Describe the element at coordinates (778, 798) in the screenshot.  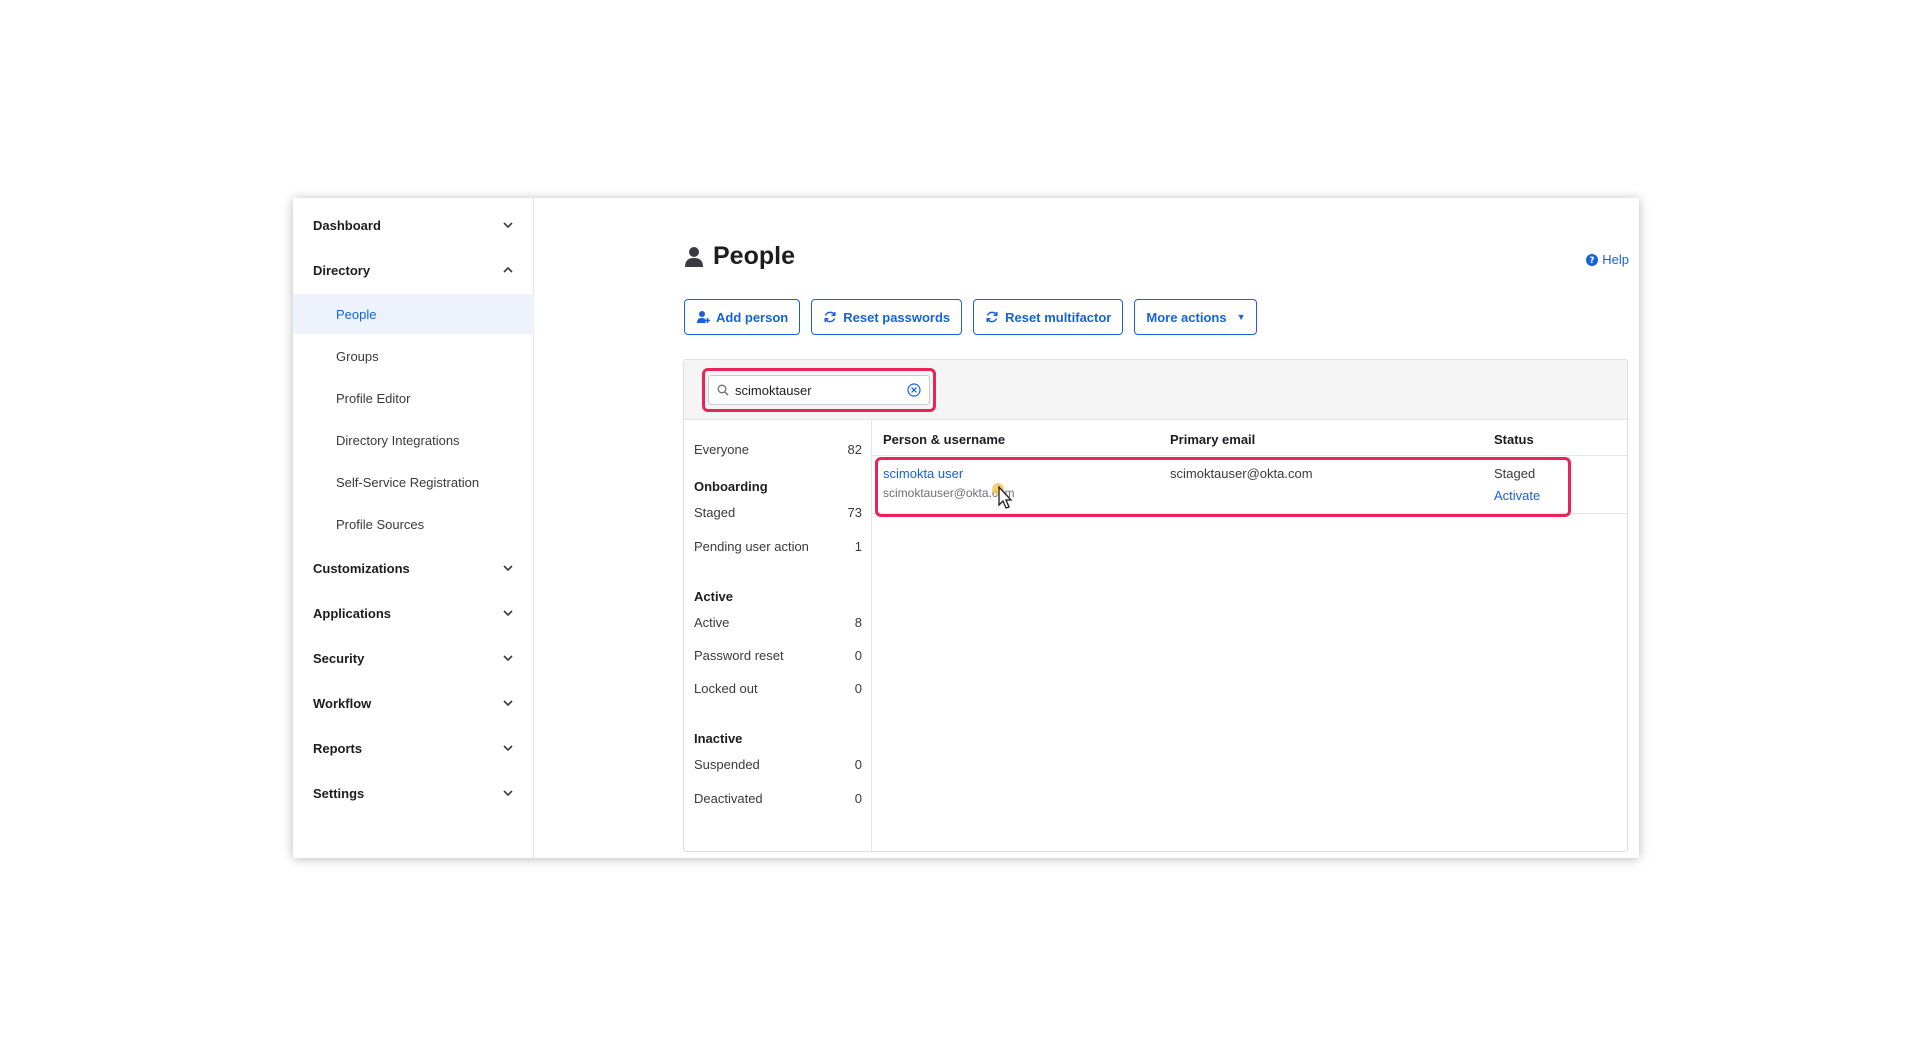
I see `filter-deactivated: Deactivated 0` at that location.